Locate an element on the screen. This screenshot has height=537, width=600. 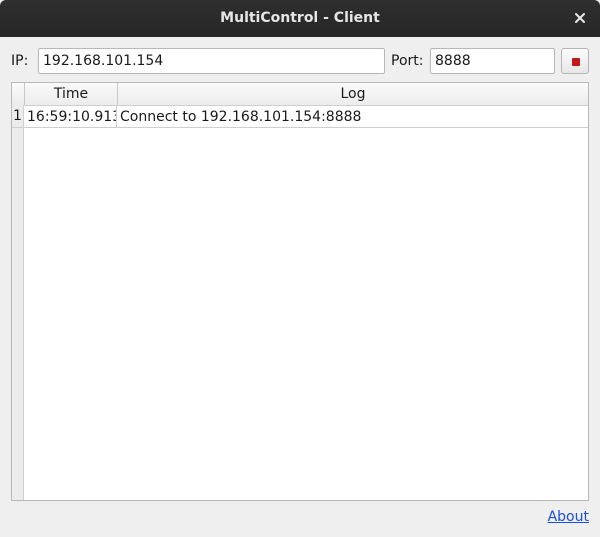
stop-icon is located at coordinates (576, 62).